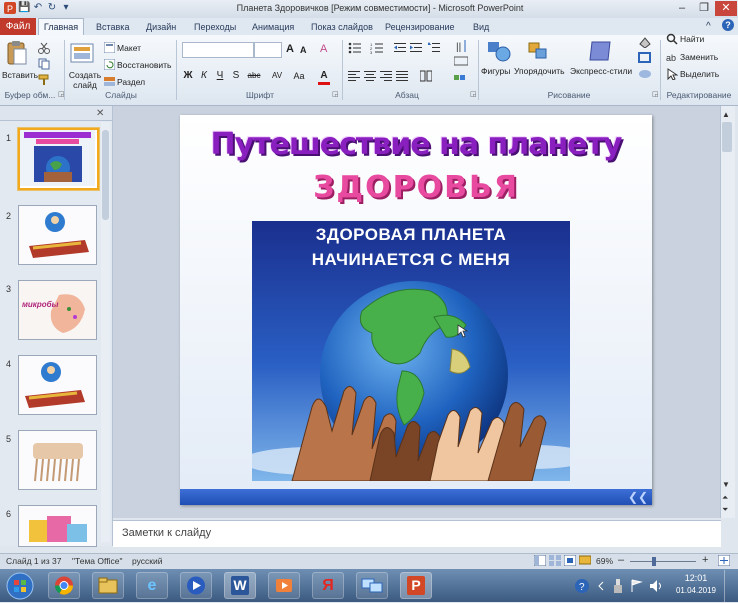 This screenshot has width=738, height=603. Describe the element at coordinates (188, 76) in the screenshot. I see `bold-button: Ж` at that location.